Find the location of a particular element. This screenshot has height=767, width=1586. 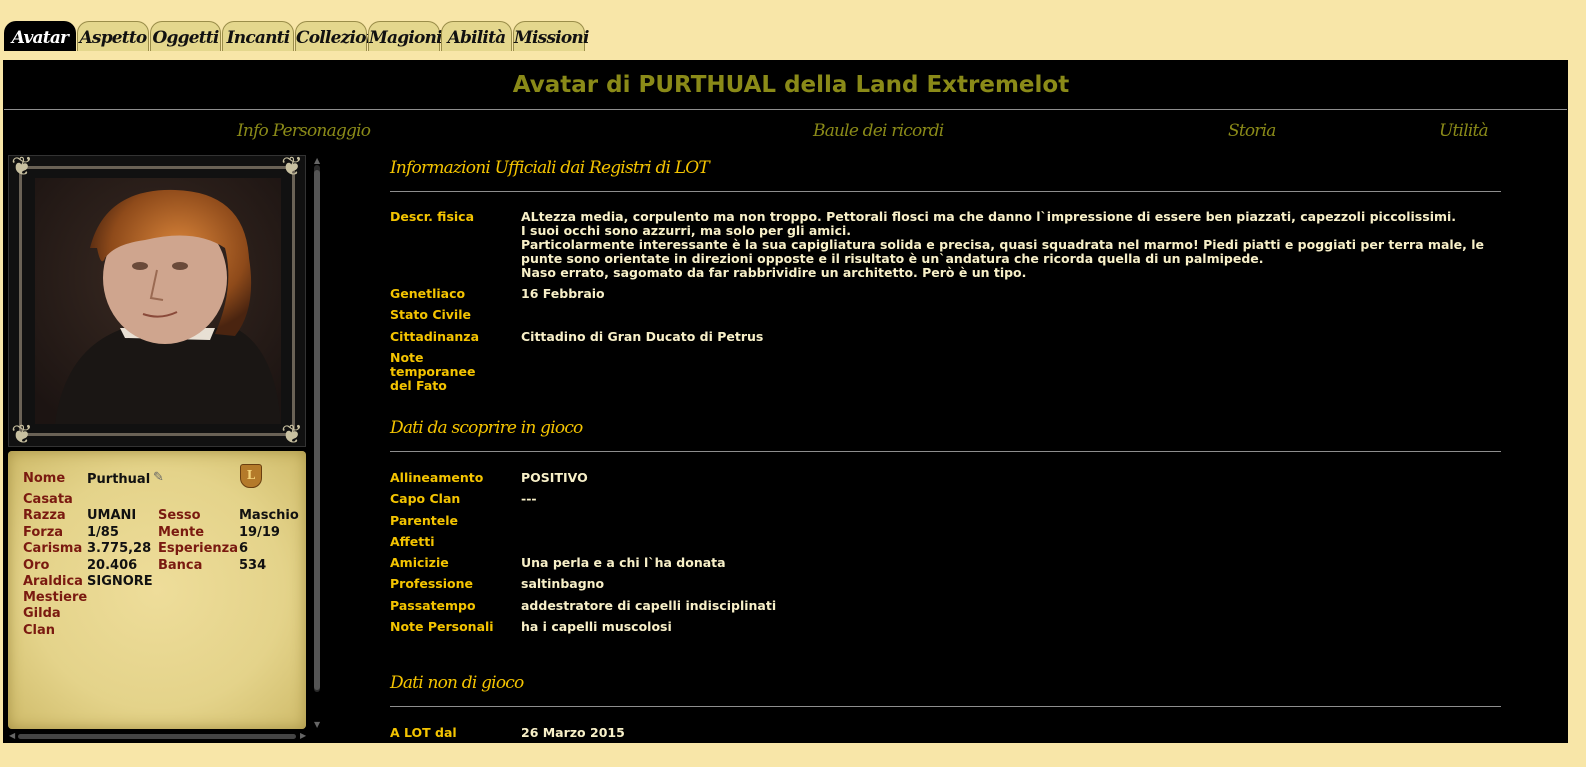

tab-aspetto: Aspetto is located at coordinates (113, 36).